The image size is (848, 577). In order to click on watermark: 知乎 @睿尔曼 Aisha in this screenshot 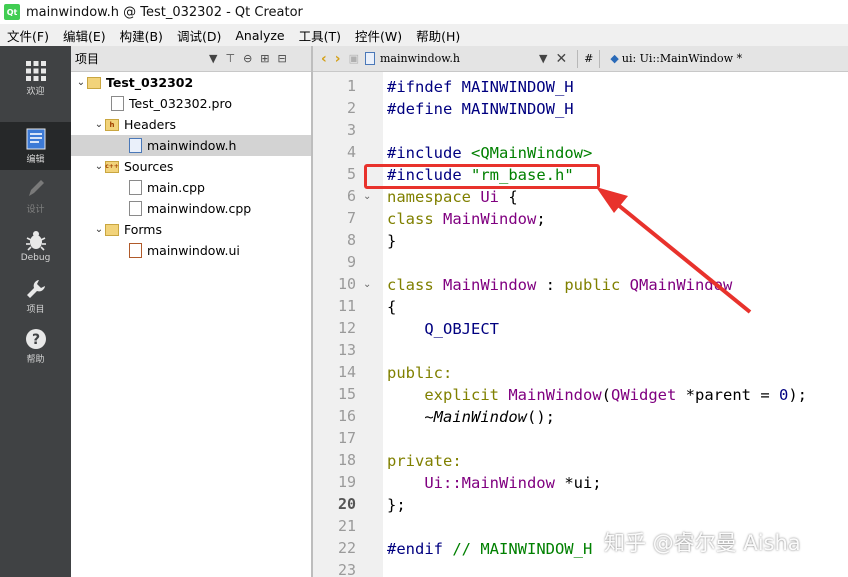, I will do `click(702, 543)`.